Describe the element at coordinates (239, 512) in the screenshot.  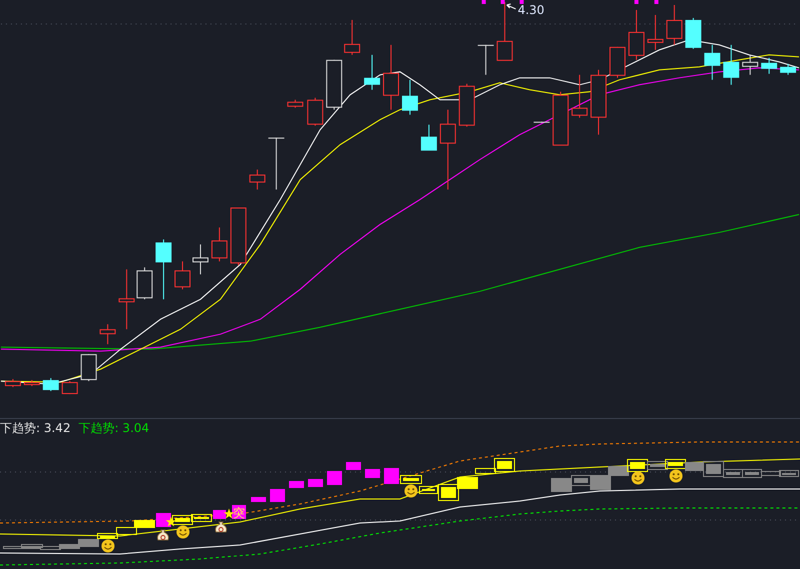
I see `signal-label: 突` at that location.